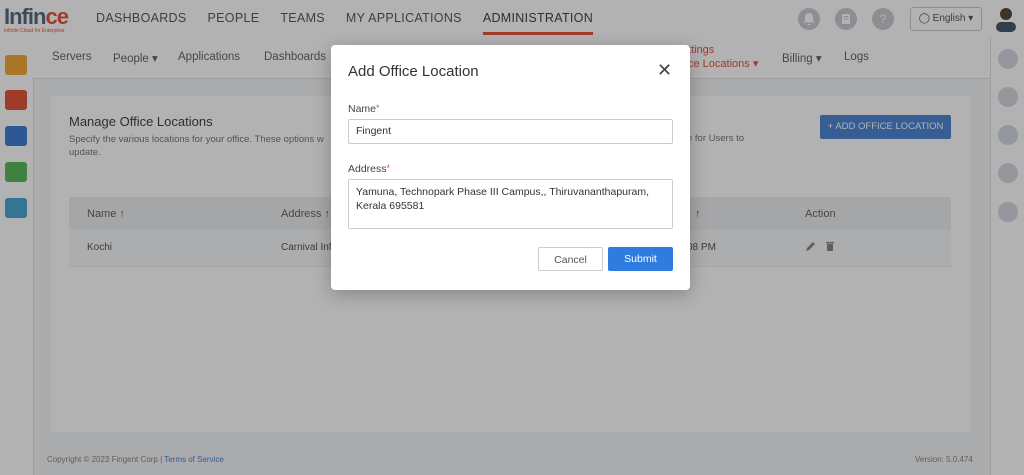 This screenshot has width=1024, height=475. What do you see at coordinates (413, 71) in the screenshot?
I see `modal-title: Add Office Location` at bounding box center [413, 71].